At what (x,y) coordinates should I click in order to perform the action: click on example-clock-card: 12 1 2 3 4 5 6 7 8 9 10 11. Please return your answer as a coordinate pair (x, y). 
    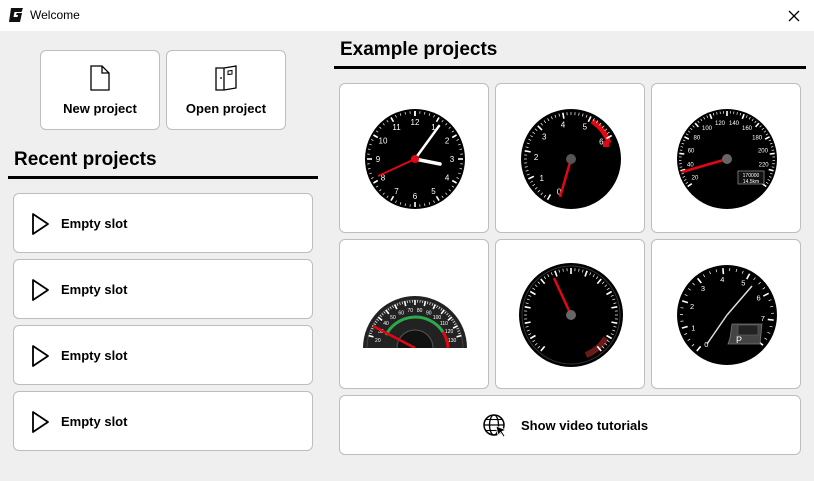
    Looking at the image, I should click on (414, 158).